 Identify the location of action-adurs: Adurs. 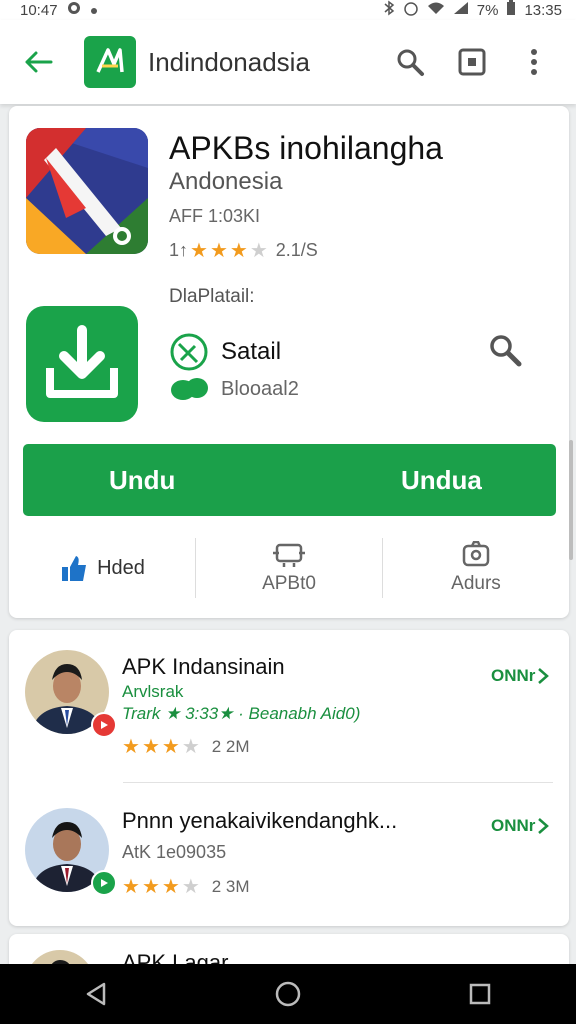
(475, 568).